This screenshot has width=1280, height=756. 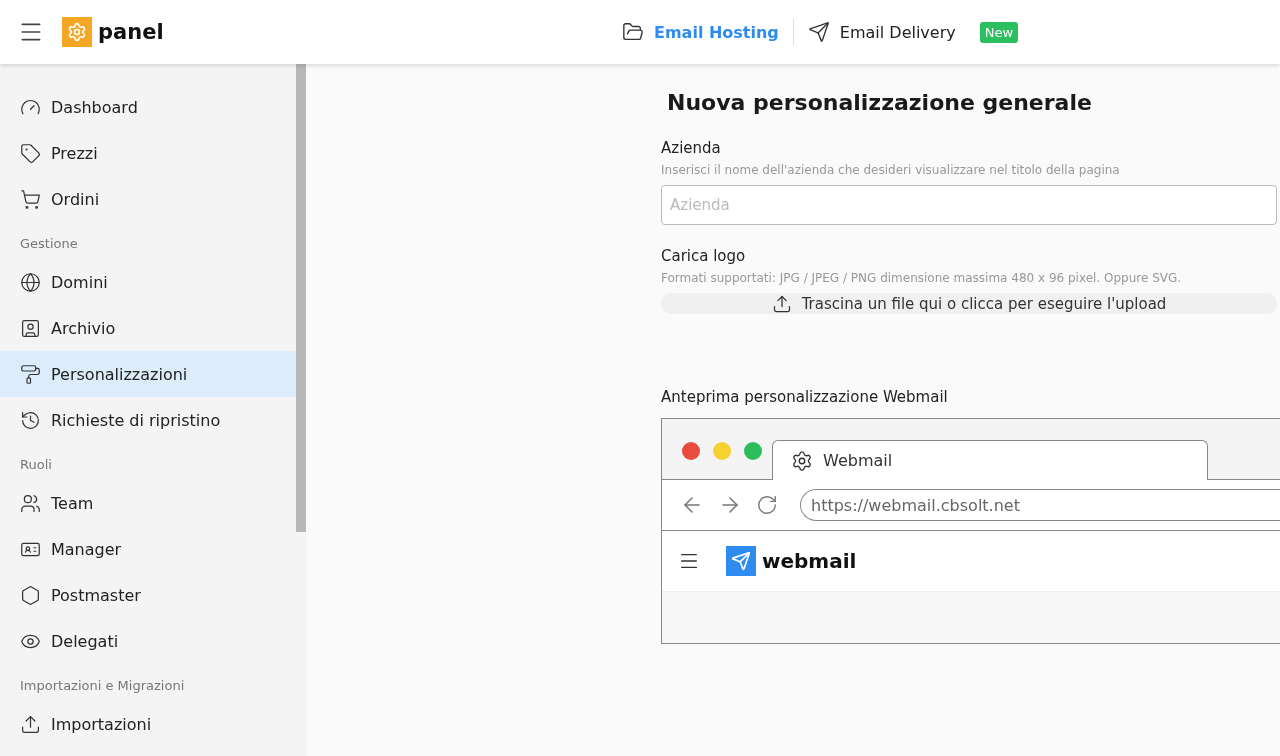 I want to click on people-icon, so click(x=30, y=503).